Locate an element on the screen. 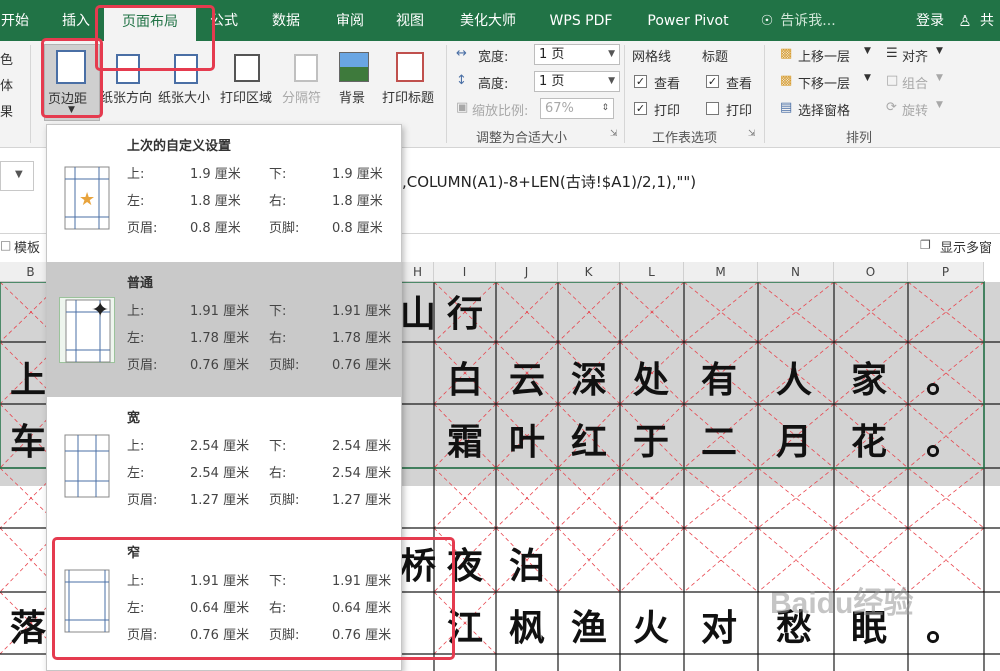 The height and width of the screenshot is (671, 1000). show-multi-window-button: 显示多窗 is located at coordinates (966, 246).